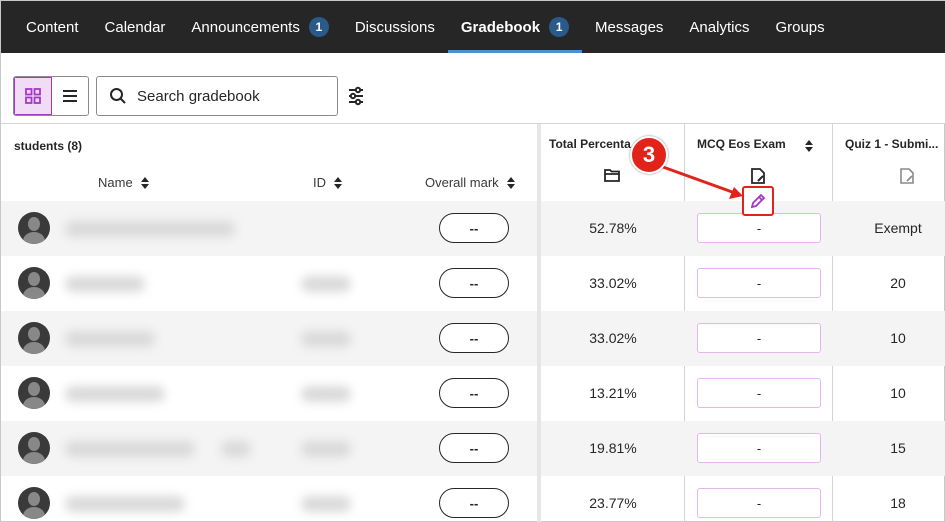 The height and width of the screenshot is (522, 945). What do you see at coordinates (115, 182) in the screenshot?
I see `header-label: Name` at bounding box center [115, 182].